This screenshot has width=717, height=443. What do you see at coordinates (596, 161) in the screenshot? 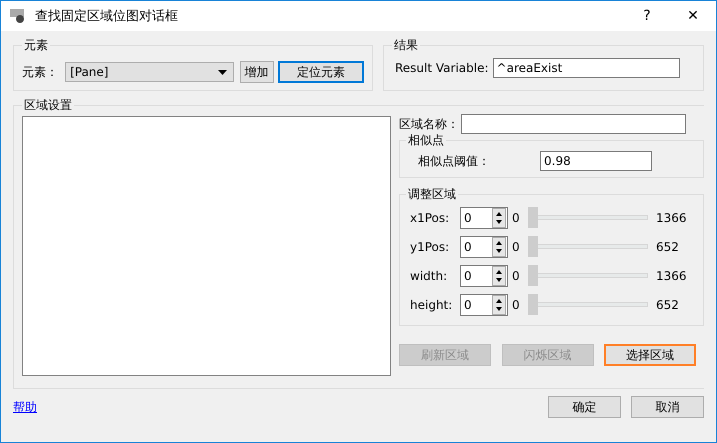
I see `threshold-field: 0.98` at bounding box center [596, 161].